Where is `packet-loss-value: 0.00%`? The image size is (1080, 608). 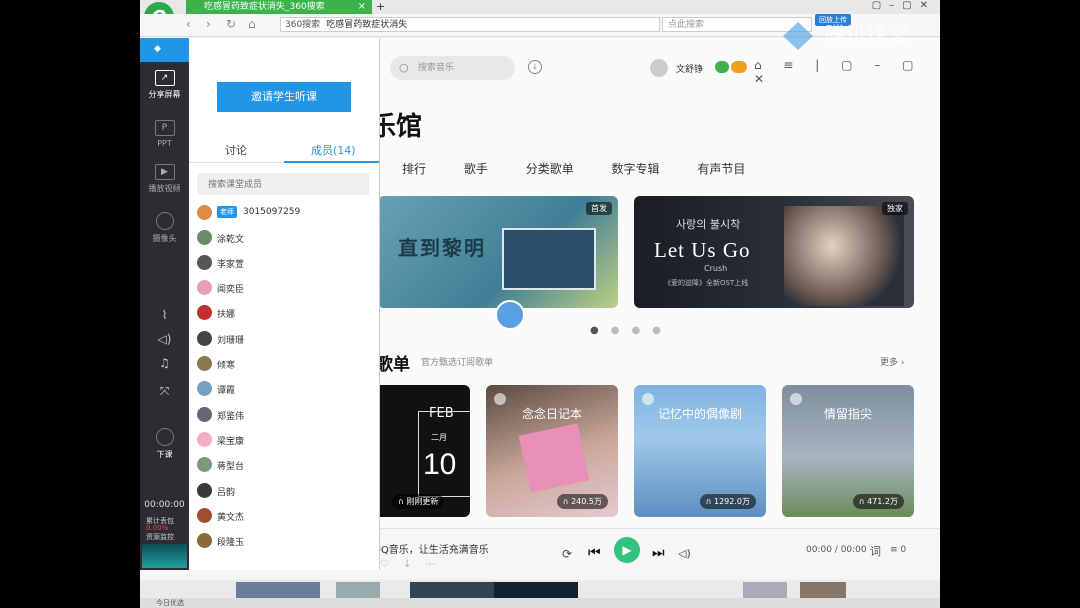 packet-loss-value: 0.00% is located at coordinates (157, 528).